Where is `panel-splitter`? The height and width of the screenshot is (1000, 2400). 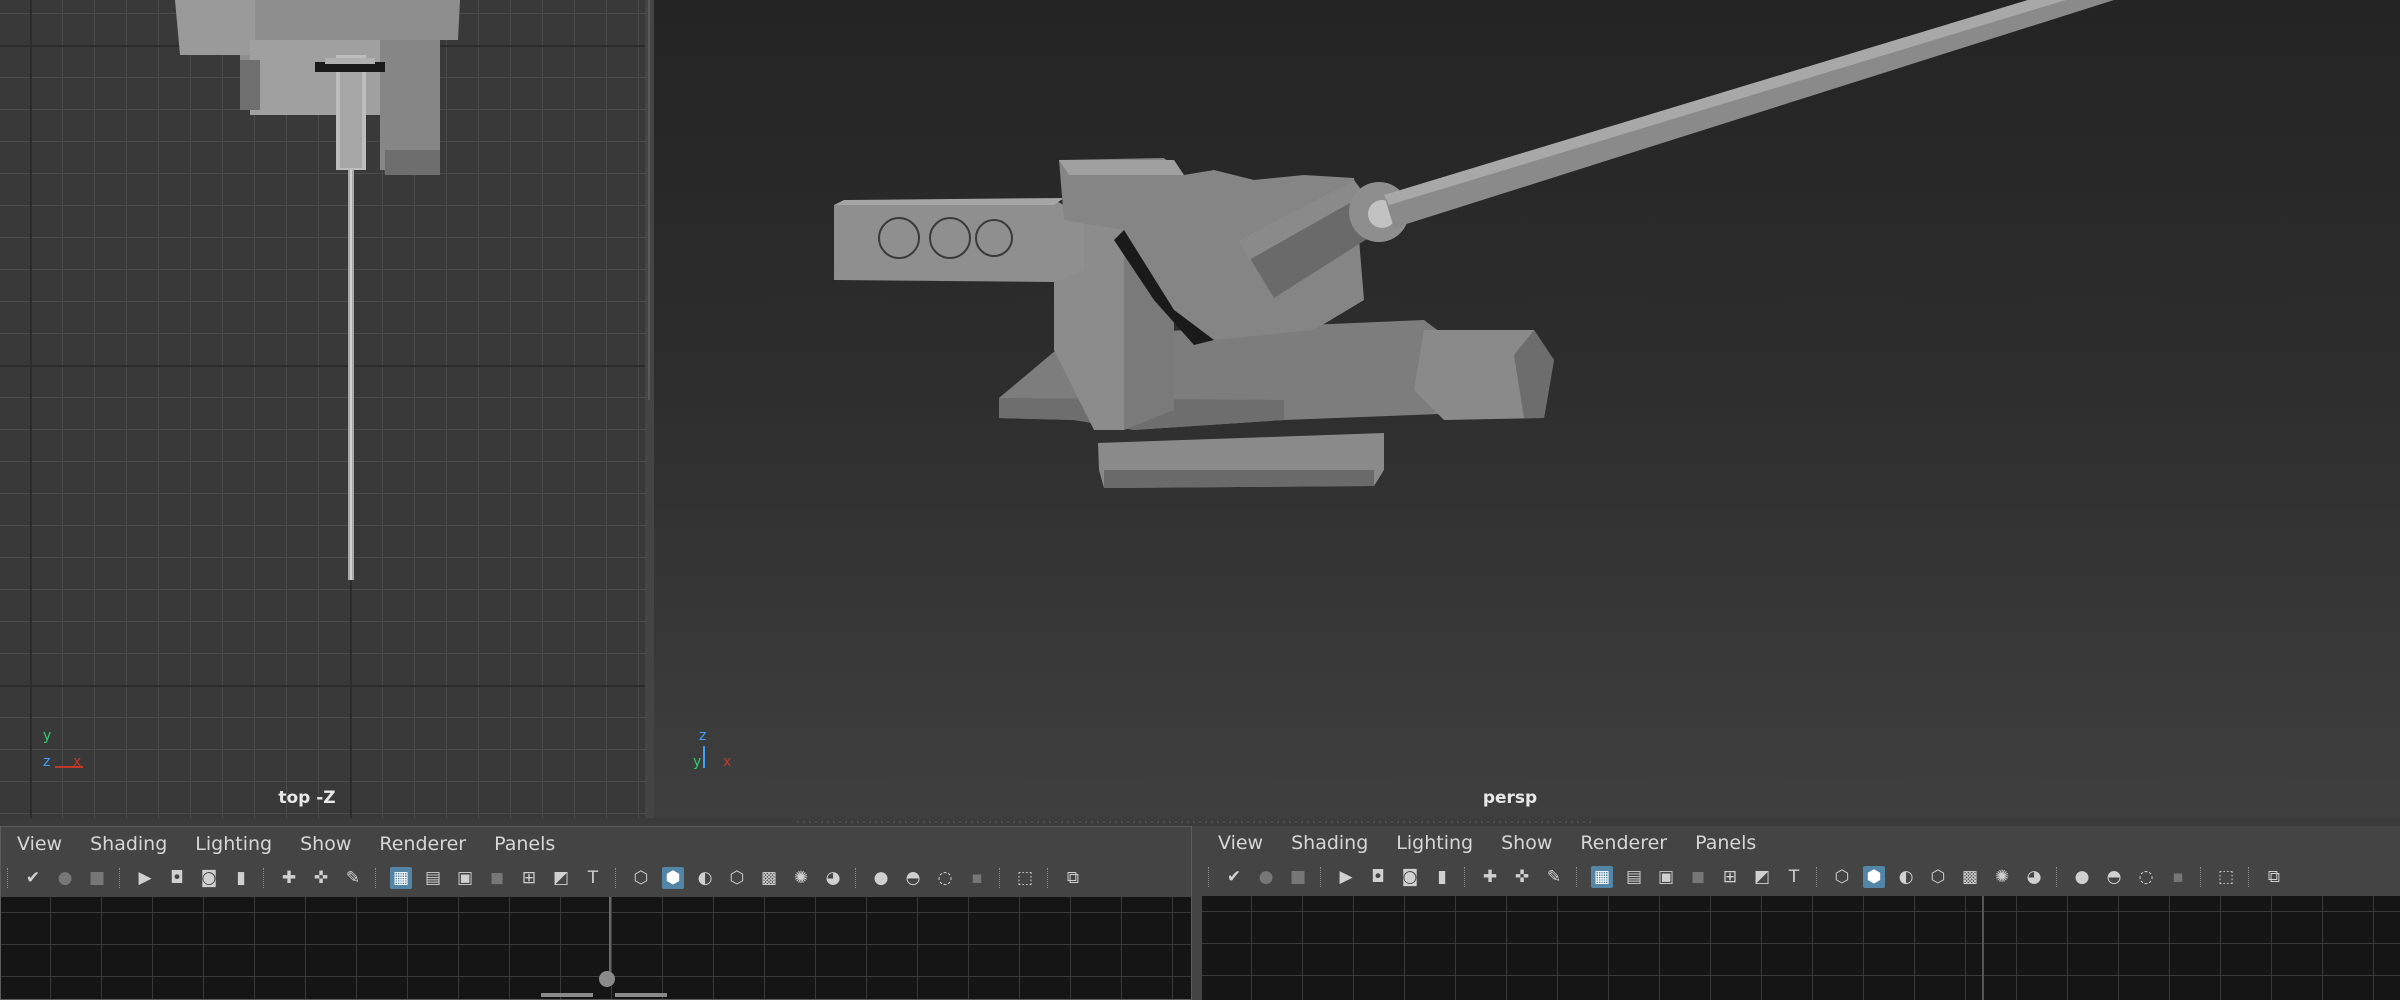 panel-splitter is located at coordinates (1200, 822).